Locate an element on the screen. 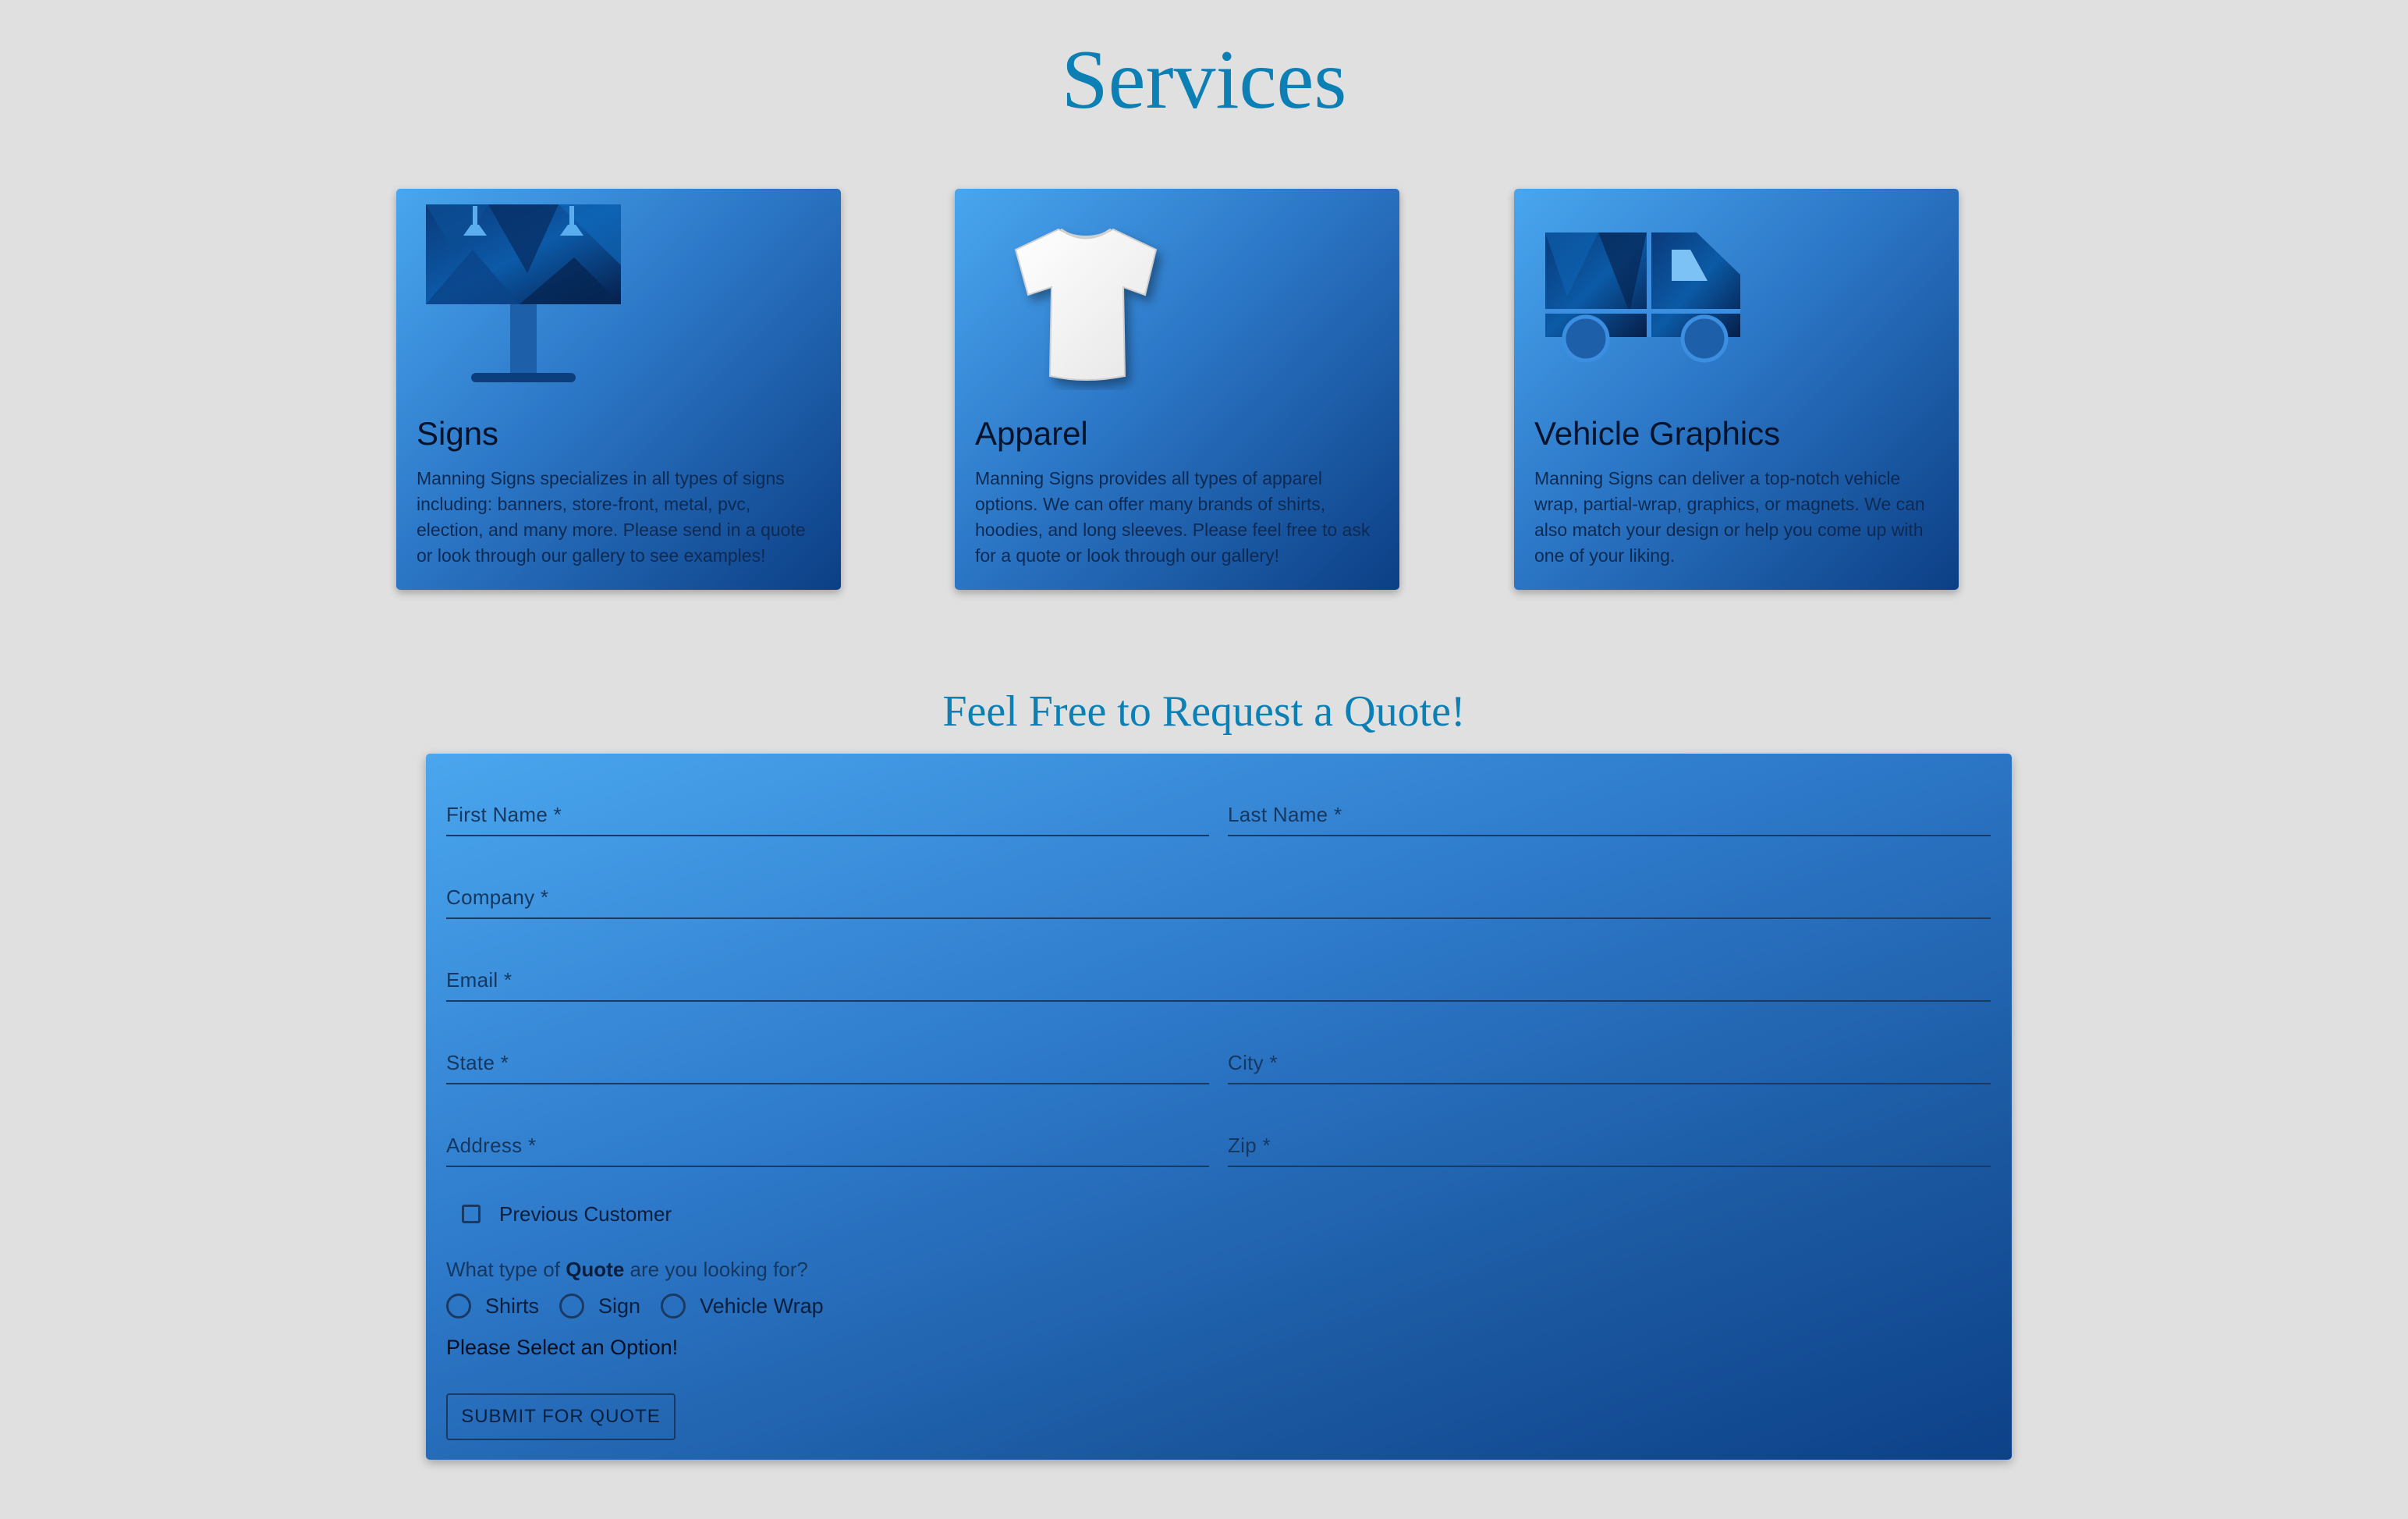 The width and height of the screenshot is (2408, 1519). email-input is located at coordinates (1219, 980).